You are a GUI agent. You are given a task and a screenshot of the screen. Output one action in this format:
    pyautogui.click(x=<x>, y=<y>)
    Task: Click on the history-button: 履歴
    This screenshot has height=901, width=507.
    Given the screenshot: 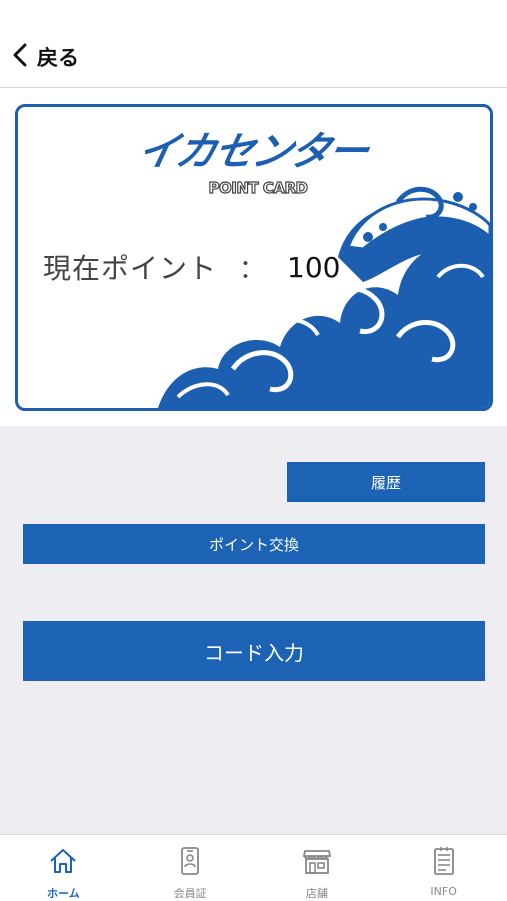 What is the action you would take?
    pyautogui.click(x=386, y=482)
    